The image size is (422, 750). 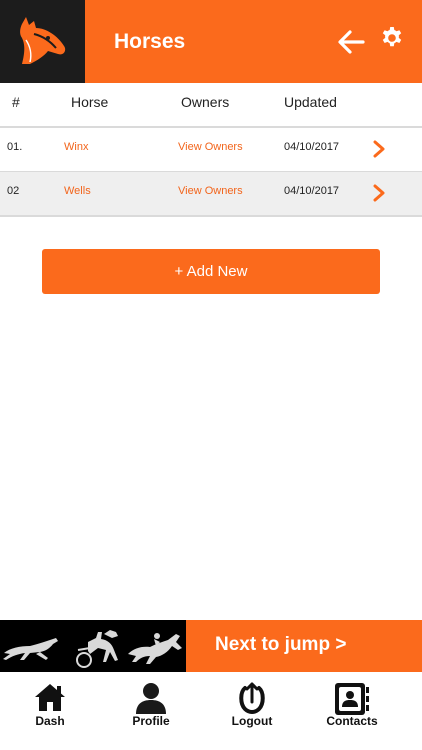 I want to click on racing-banner: Next to jump >, so click(x=211, y=646).